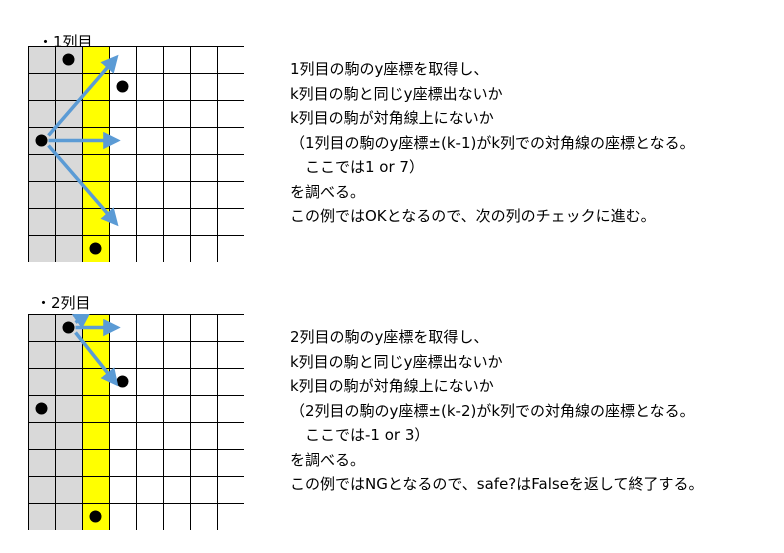  Describe the element at coordinates (357, 167) in the screenshot. I see `desc-line: ここでは1 or 7）` at that location.